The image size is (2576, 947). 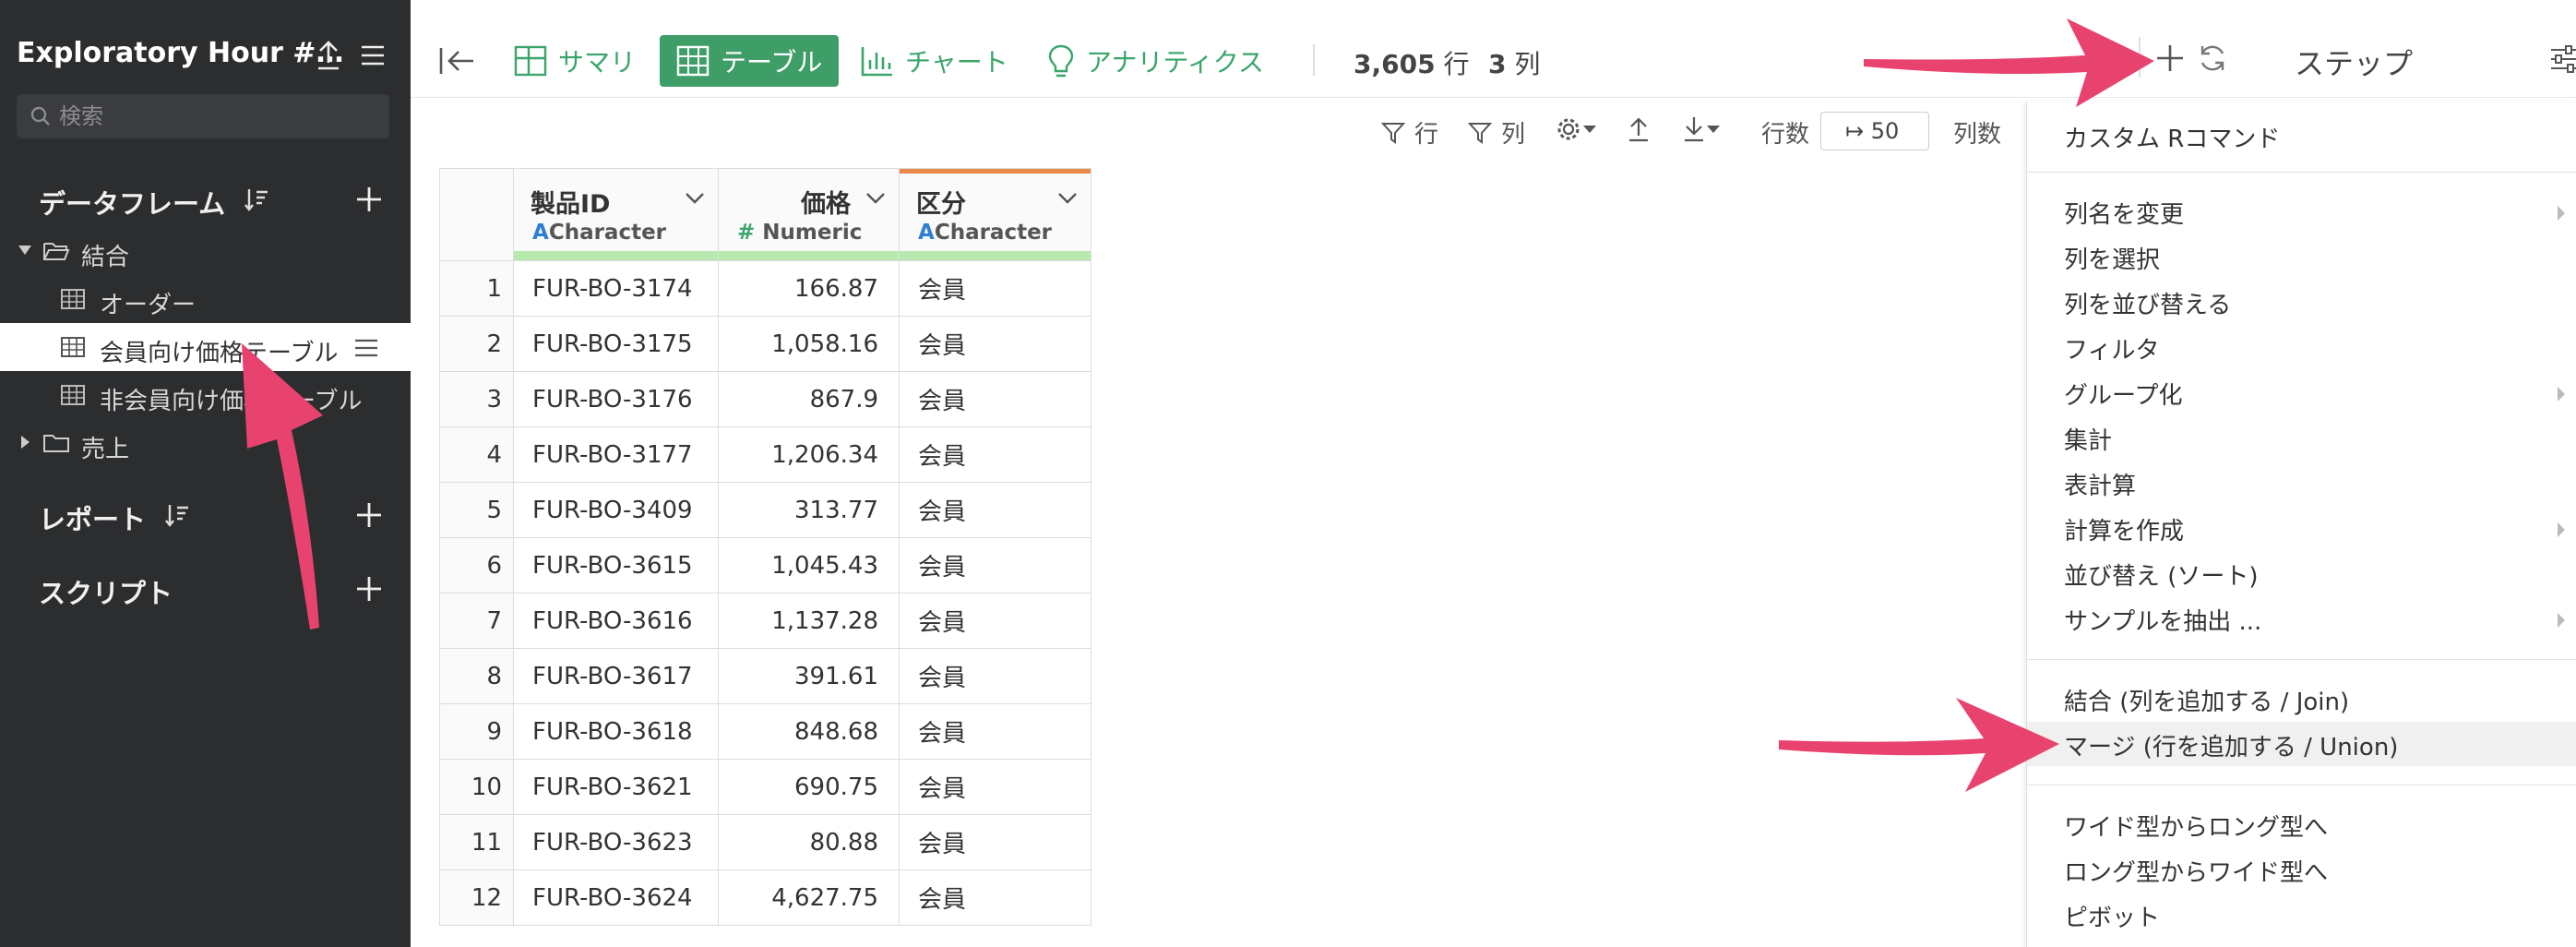 I want to click on menu-item-group: グループ化, so click(x=2123, y=394).